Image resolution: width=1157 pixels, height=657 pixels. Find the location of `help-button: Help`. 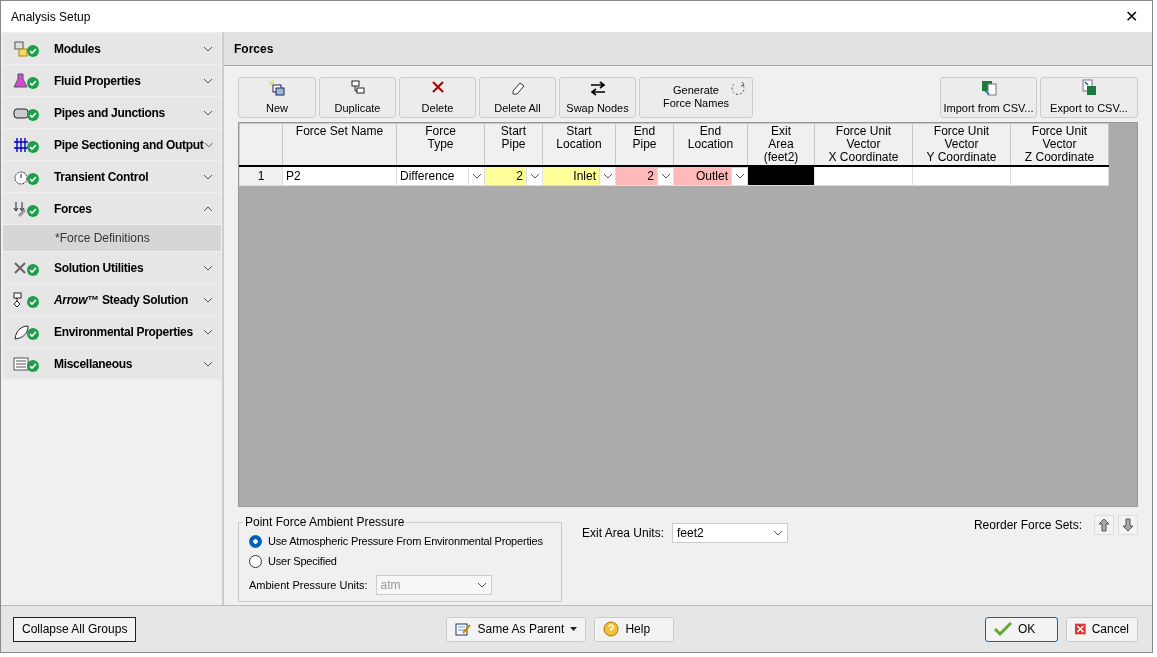

help-button: Help is located at coordinates (634, 629).